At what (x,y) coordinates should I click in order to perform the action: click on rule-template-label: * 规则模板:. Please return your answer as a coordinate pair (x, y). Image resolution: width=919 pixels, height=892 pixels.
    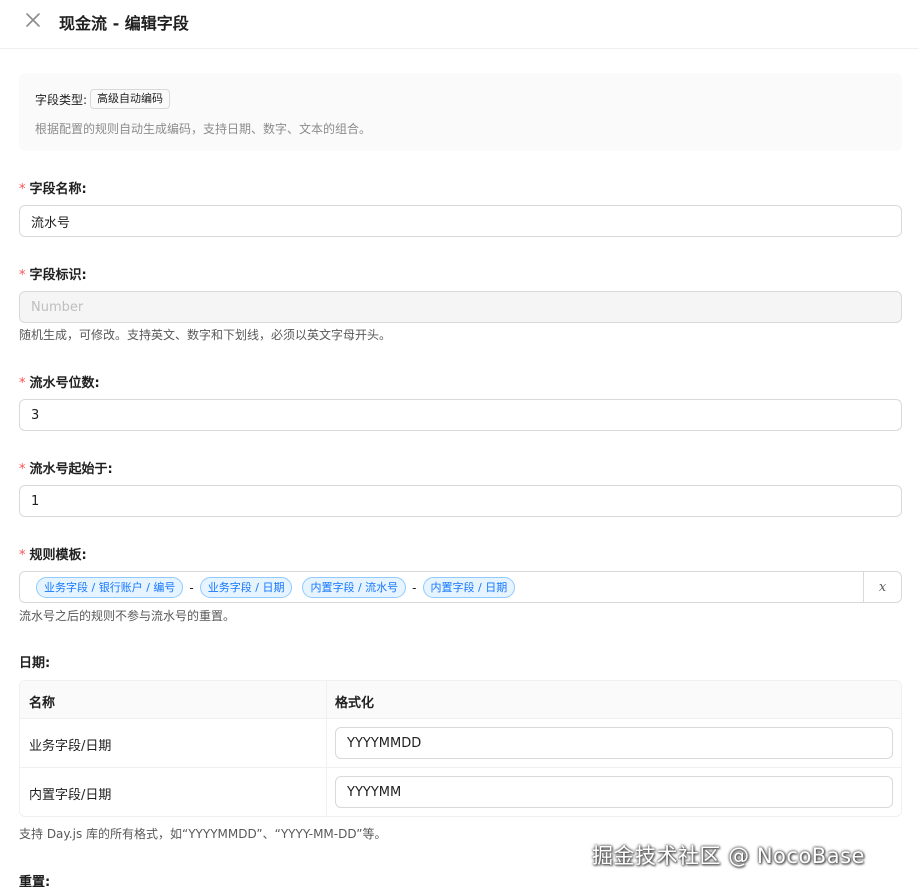
    Looking at the image, I should click on (53, 553).